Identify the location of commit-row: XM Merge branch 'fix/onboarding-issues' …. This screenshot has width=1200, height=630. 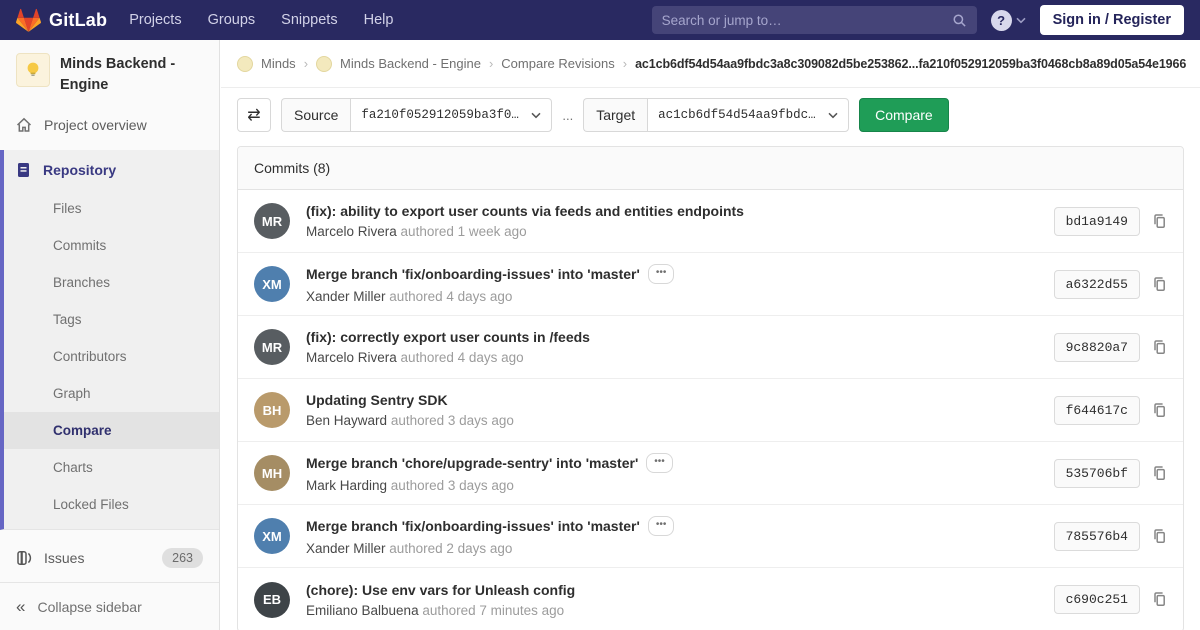
(710, 536).